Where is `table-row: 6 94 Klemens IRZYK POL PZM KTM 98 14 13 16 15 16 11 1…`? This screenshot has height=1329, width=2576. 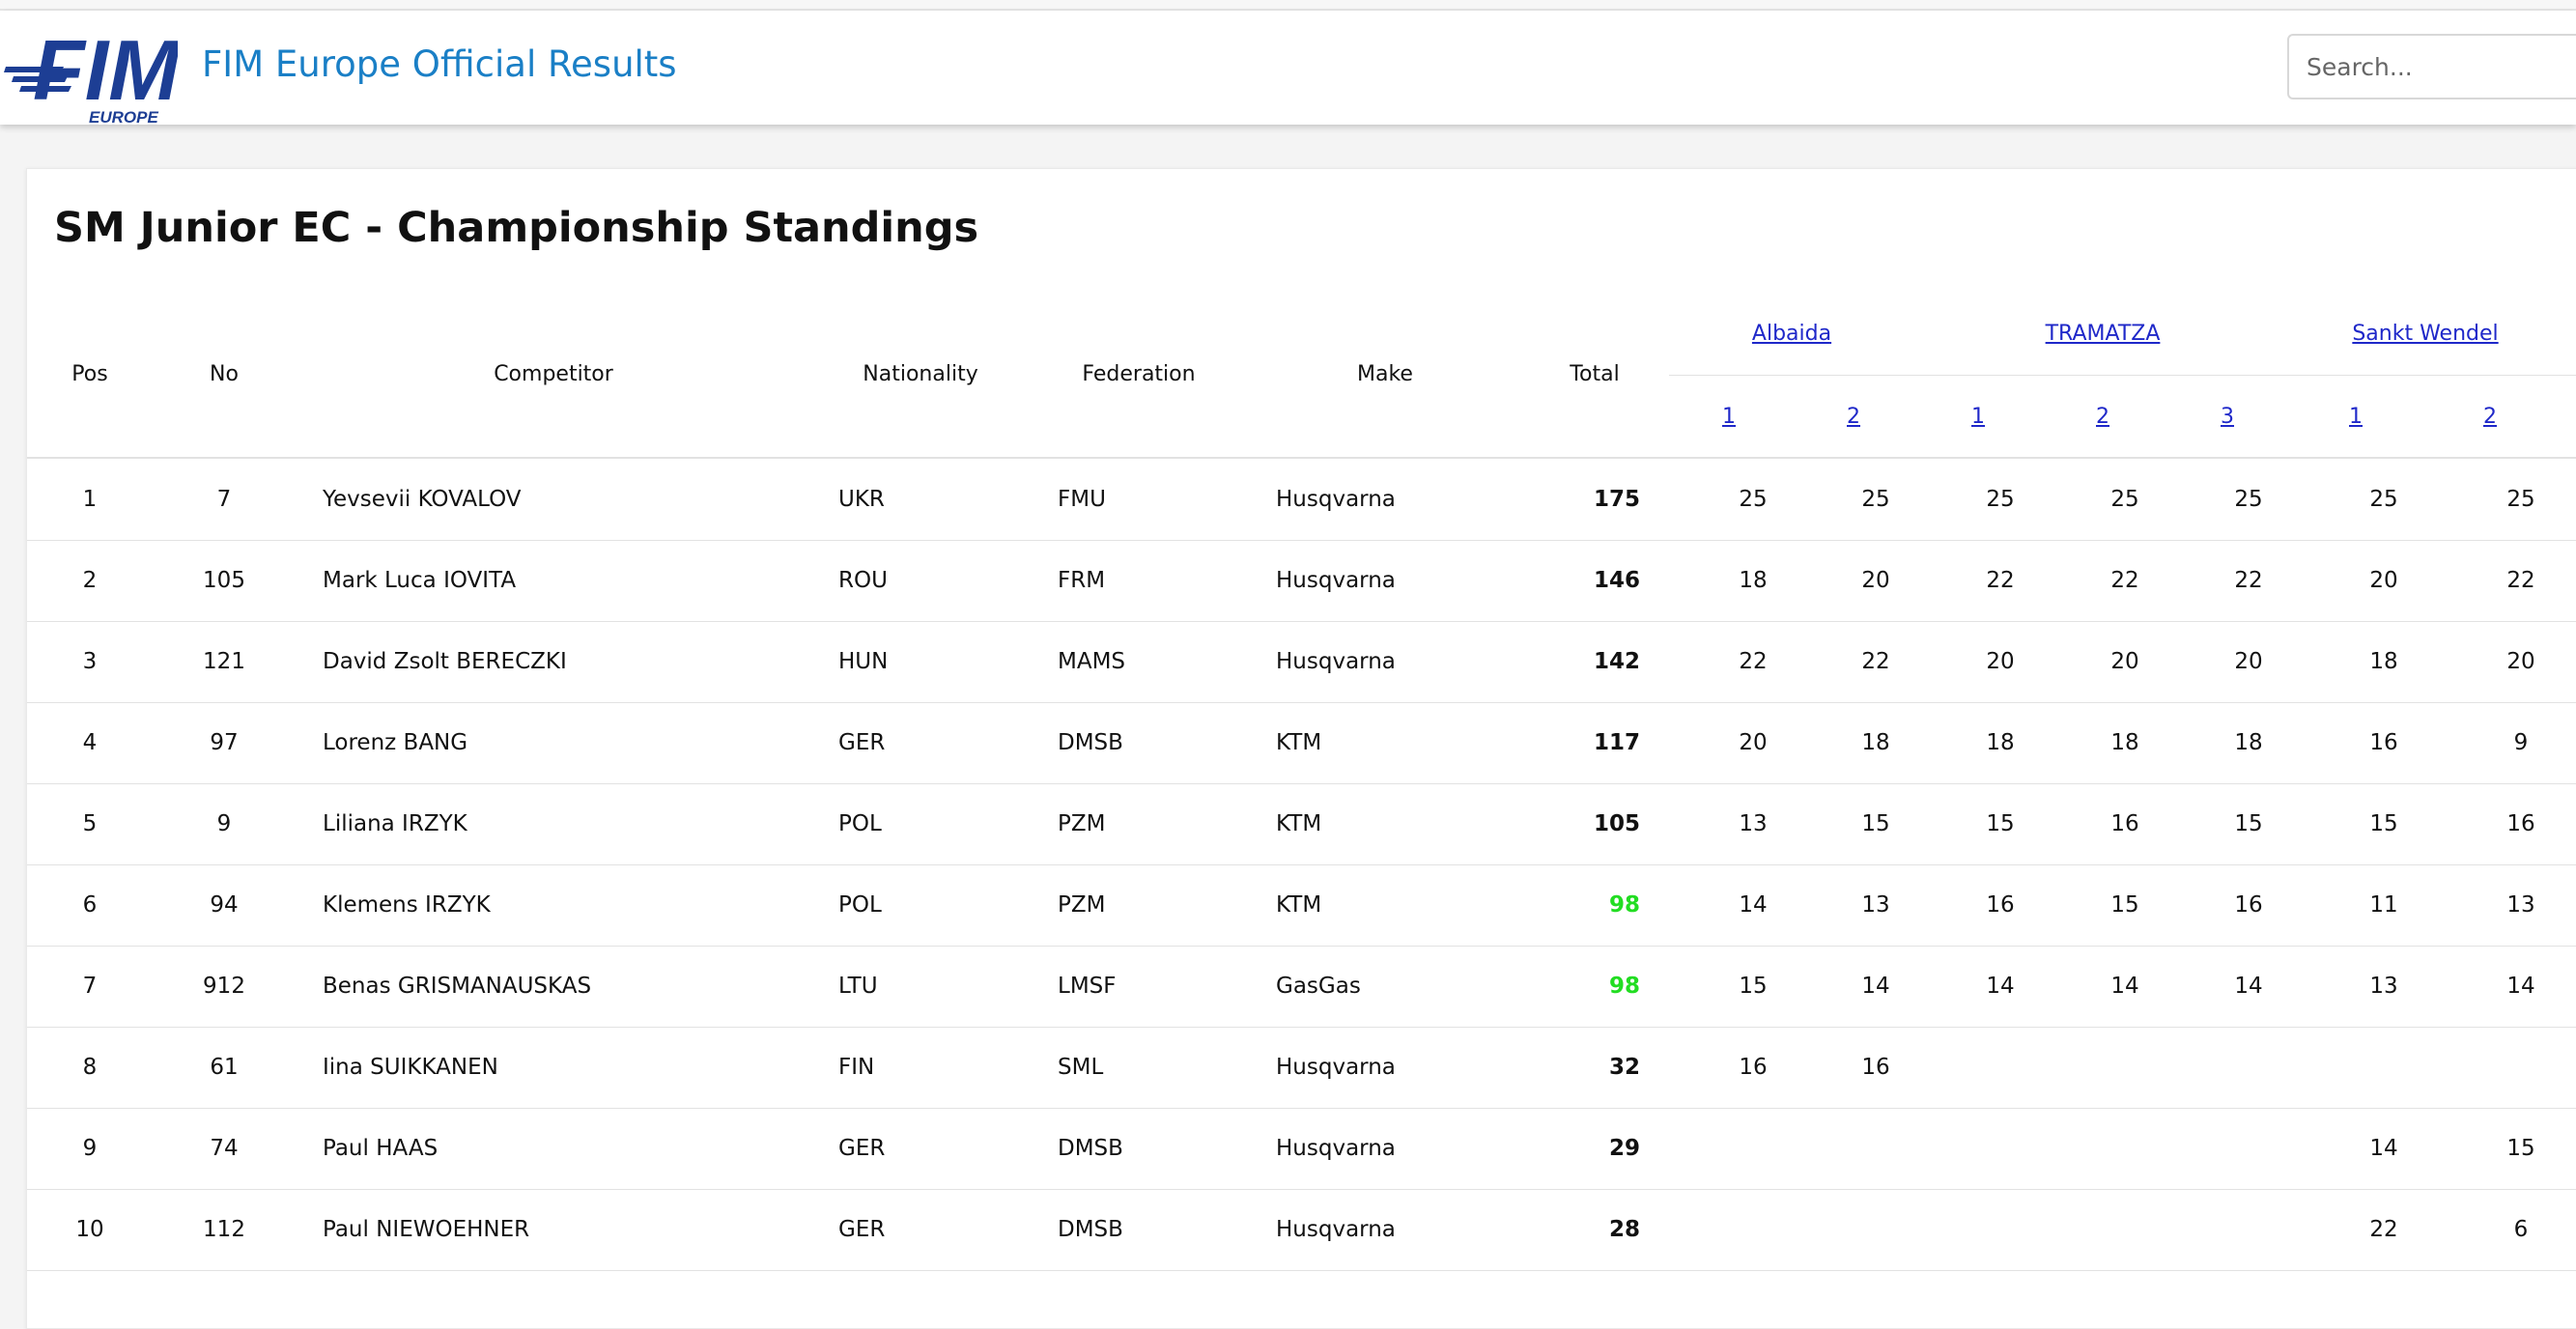 table-row: 6 94 Klemens IRZYK POL PZM KTM 98 14 13 16 15 16 11 1… is located at coordinates (1301, 905).